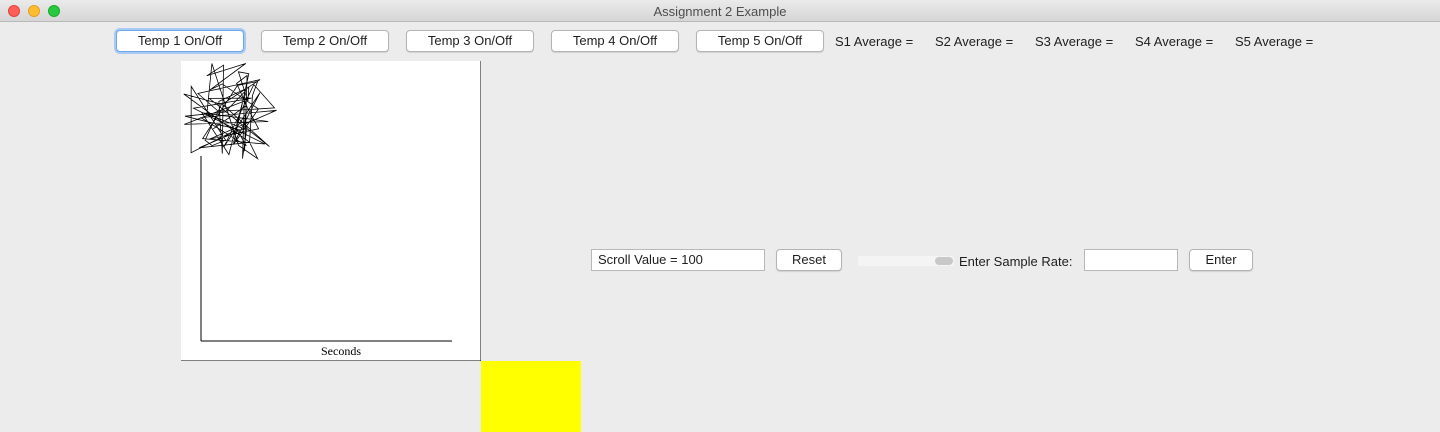 Image resolution: width=1440 pixels, height=432 pixels. I want to click on temp5-toggle-button: Temp 5 On/Off, so click(760, 41).